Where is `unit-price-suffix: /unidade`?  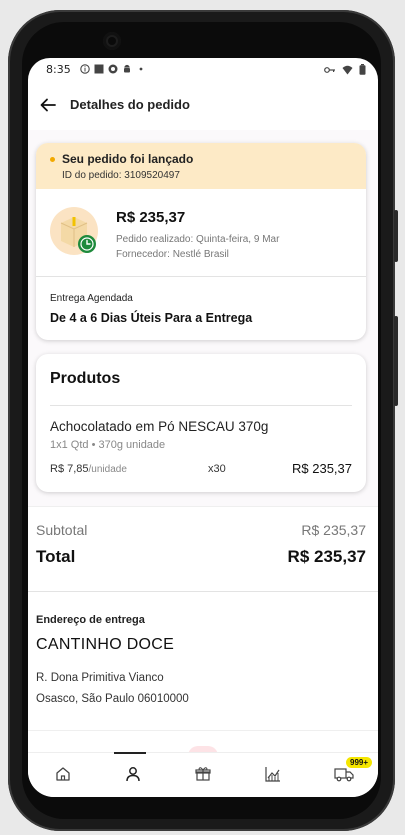 unit-price-suffix: /unidade is located at coordinates (107, 469).